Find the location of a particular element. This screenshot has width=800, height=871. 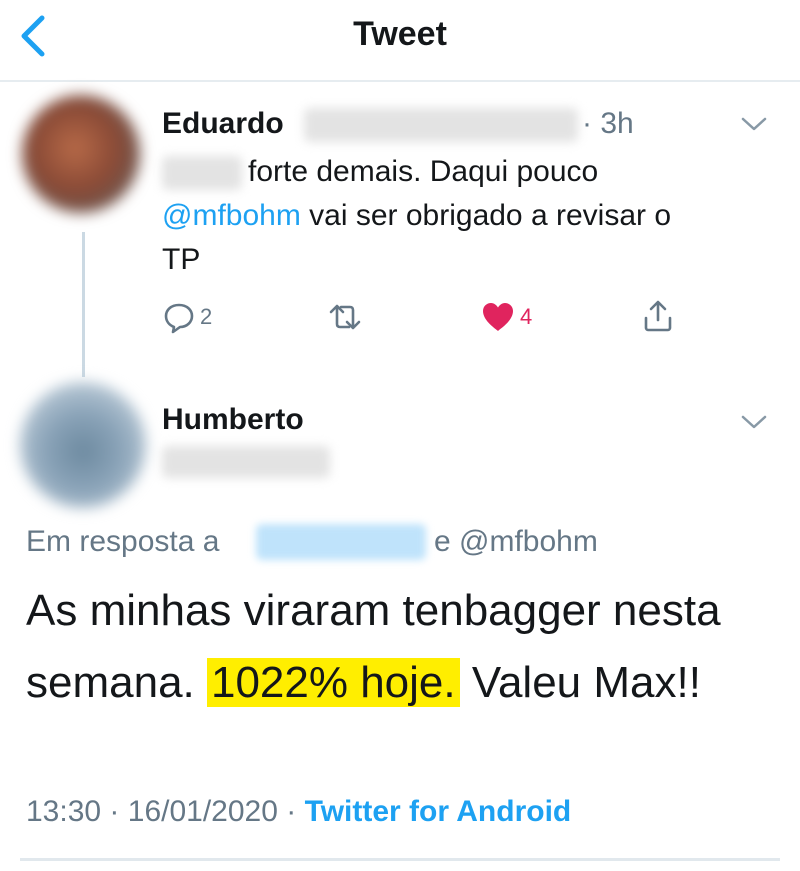

reply-context-prefix: Em resposta a is located at coordinates (123, 541).